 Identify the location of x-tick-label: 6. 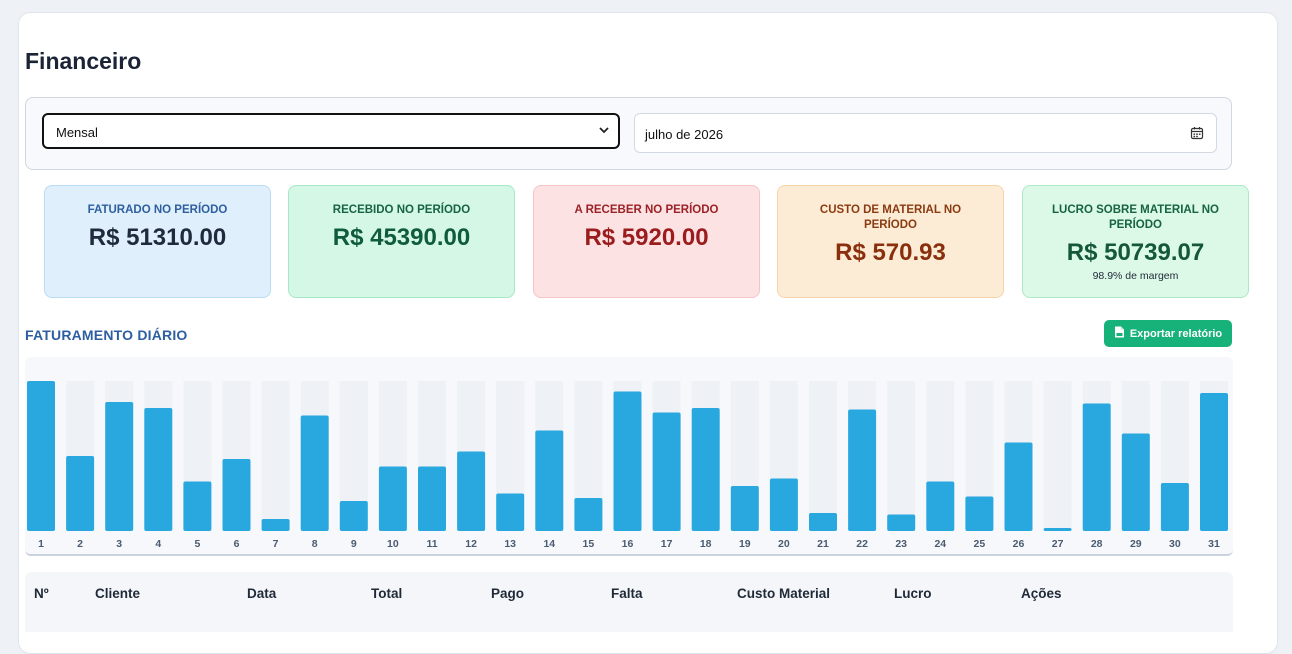
(237, 544).